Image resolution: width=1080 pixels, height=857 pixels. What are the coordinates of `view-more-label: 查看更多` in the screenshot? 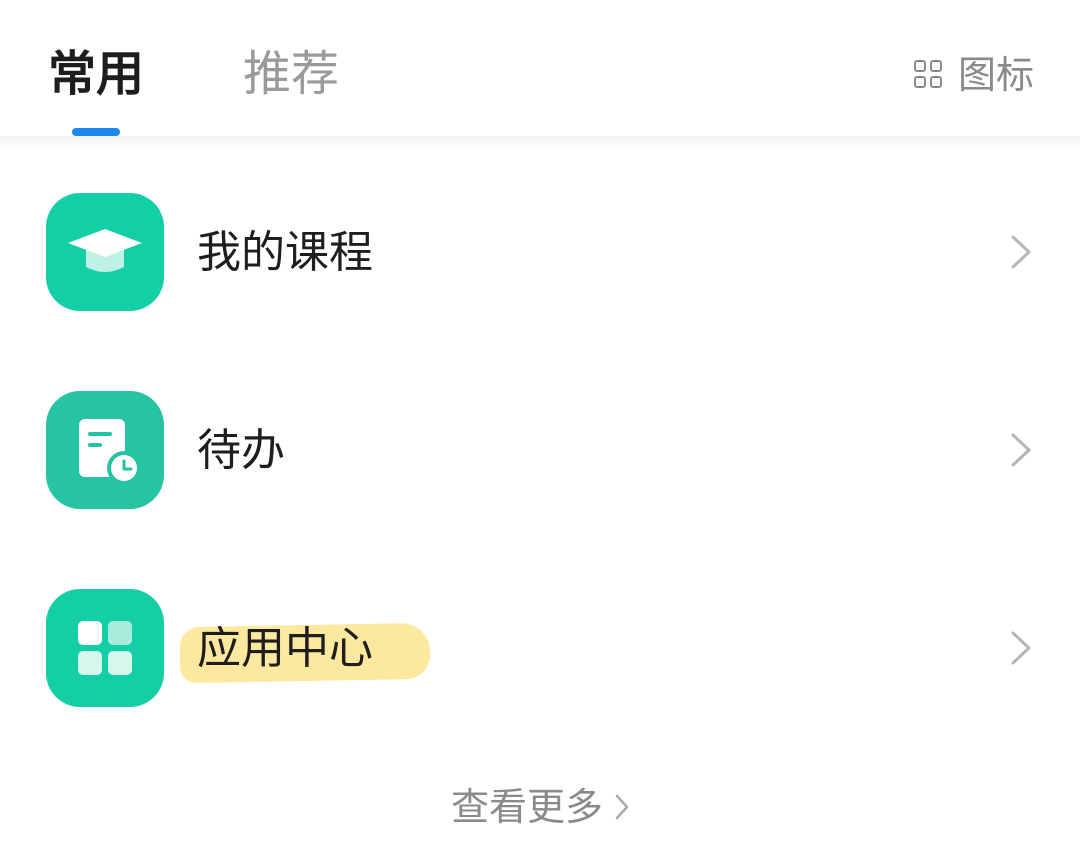 It's located at (526, 807).